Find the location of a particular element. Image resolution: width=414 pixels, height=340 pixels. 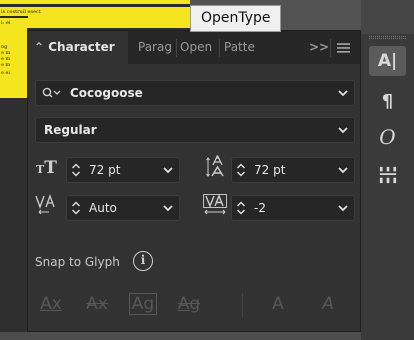

snap-glyph-bounds-glyph: Ag is located at coordinates (143, 304).